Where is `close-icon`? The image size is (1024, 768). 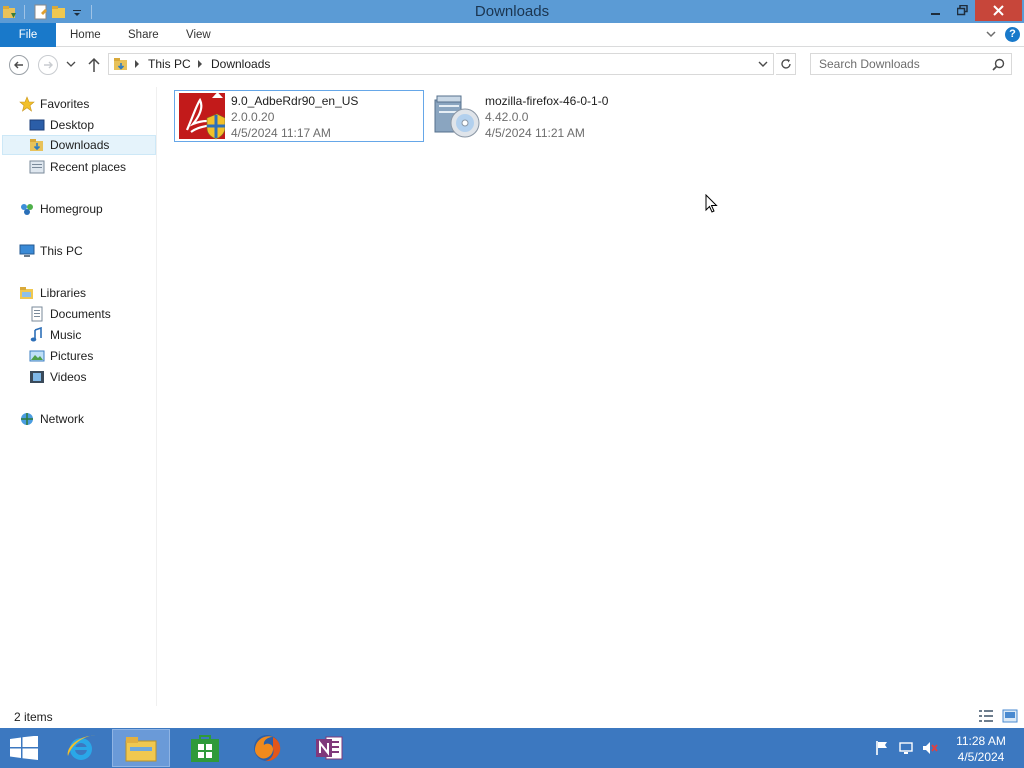 close-icon is located at coordinates (998, 10).